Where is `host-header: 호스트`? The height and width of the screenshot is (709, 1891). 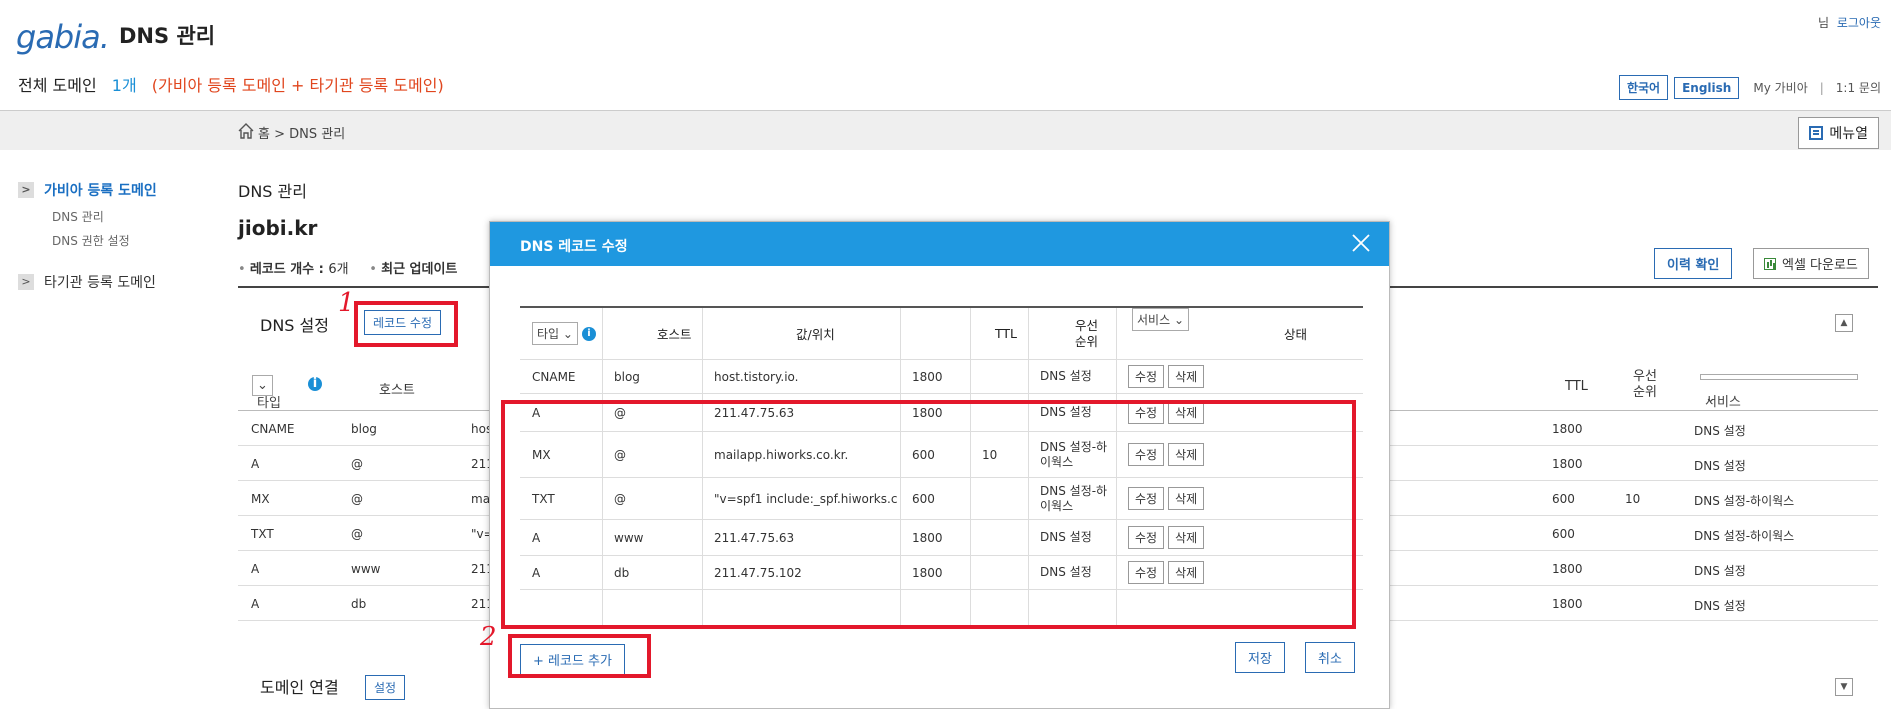 host-header: 호스트 is located at coordinates (397, 390).